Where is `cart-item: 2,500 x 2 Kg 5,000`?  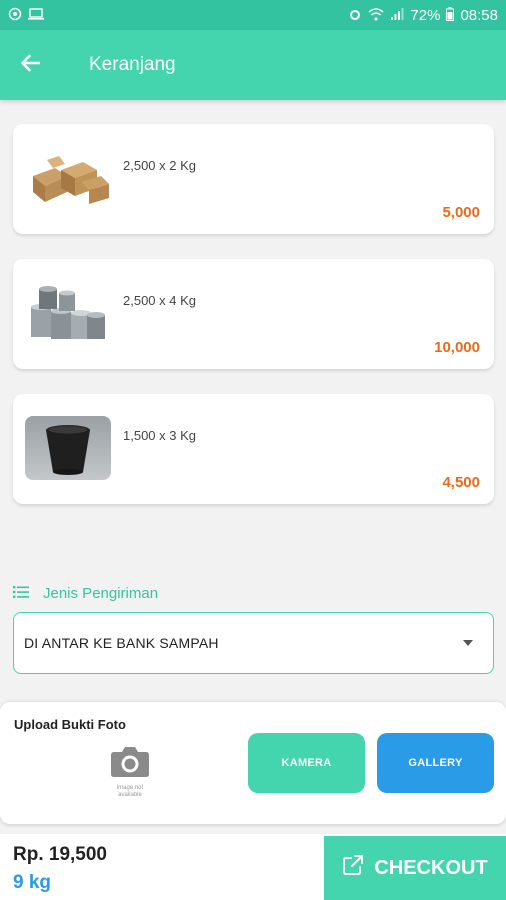 cart-item: 2,500 x 2 Kg 5,000 is located at coordinates (253, 179).